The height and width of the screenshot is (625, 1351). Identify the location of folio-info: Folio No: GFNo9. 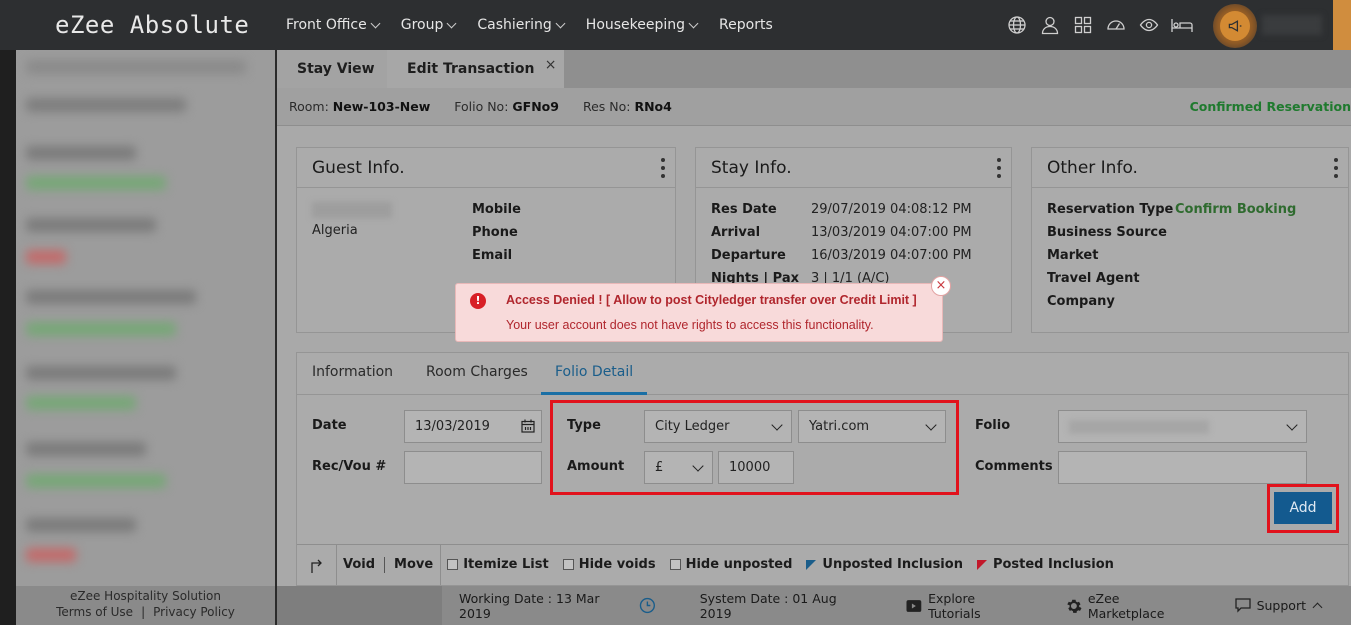
(506, 106).